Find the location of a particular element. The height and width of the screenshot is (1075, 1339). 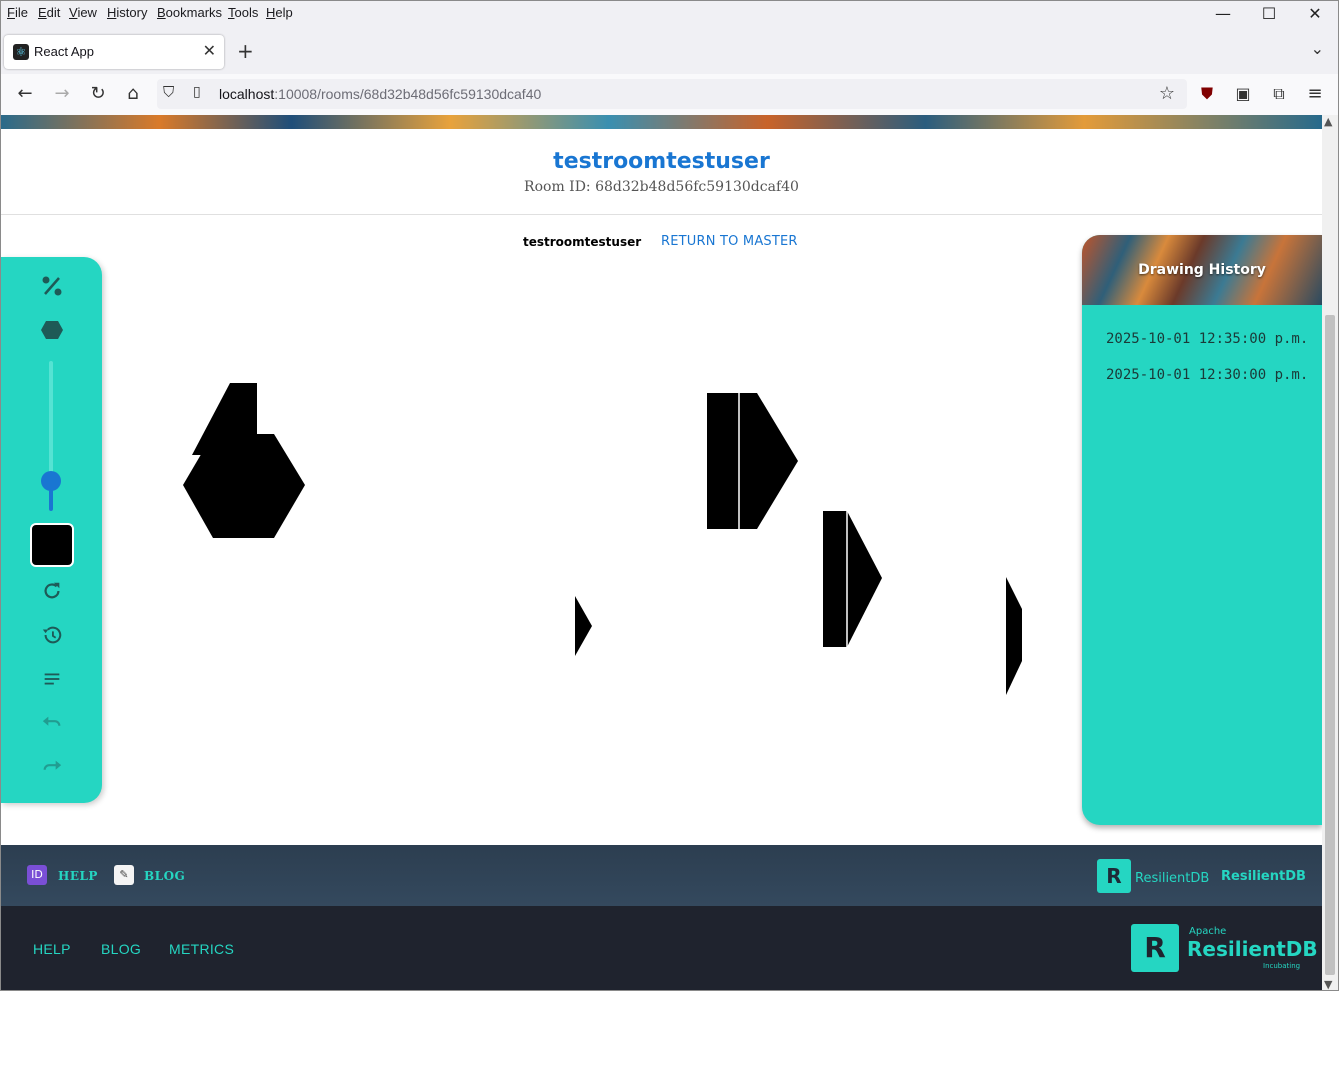

scroll-down-icon: ▼ is located at coordinates (1328, 984).